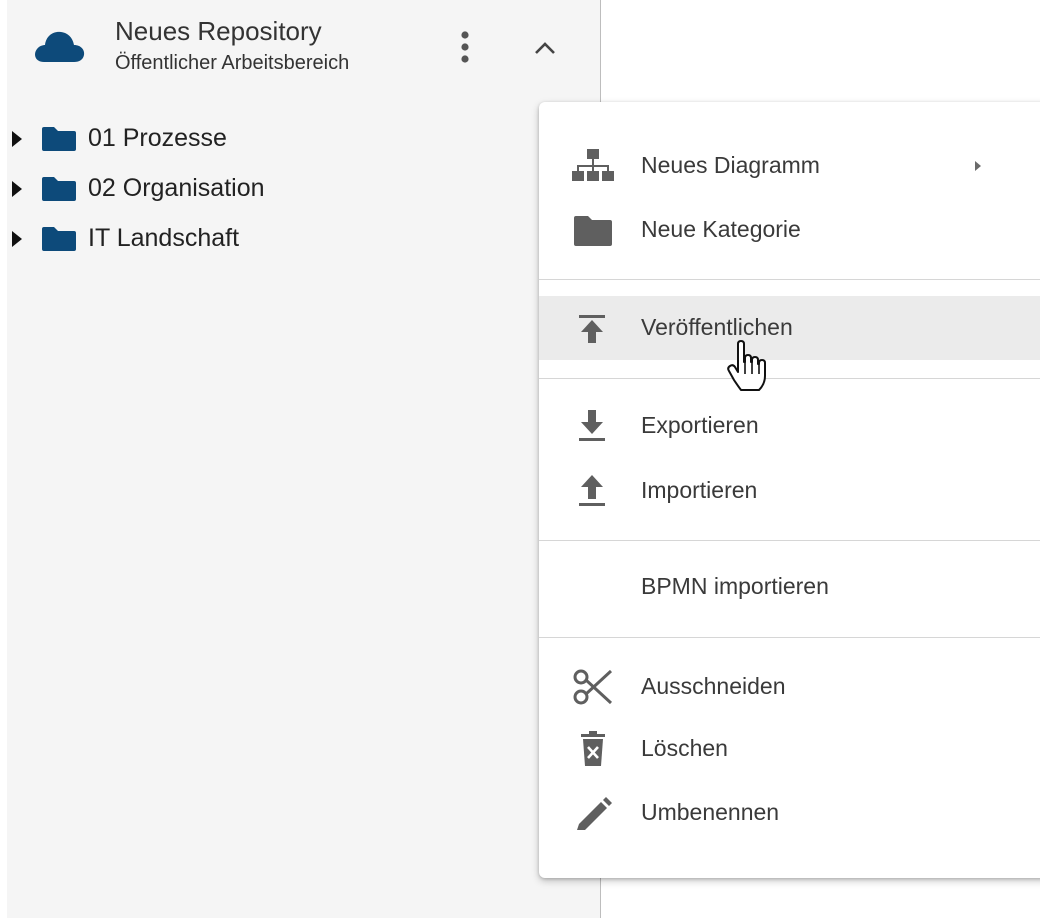 The width and height of the screenshot is (1040, 918). What do you see at coordinates (789, 687) in the screenshot?
I see `menu-item-cut: Ausschneiden` at bounding box center [789, 687].